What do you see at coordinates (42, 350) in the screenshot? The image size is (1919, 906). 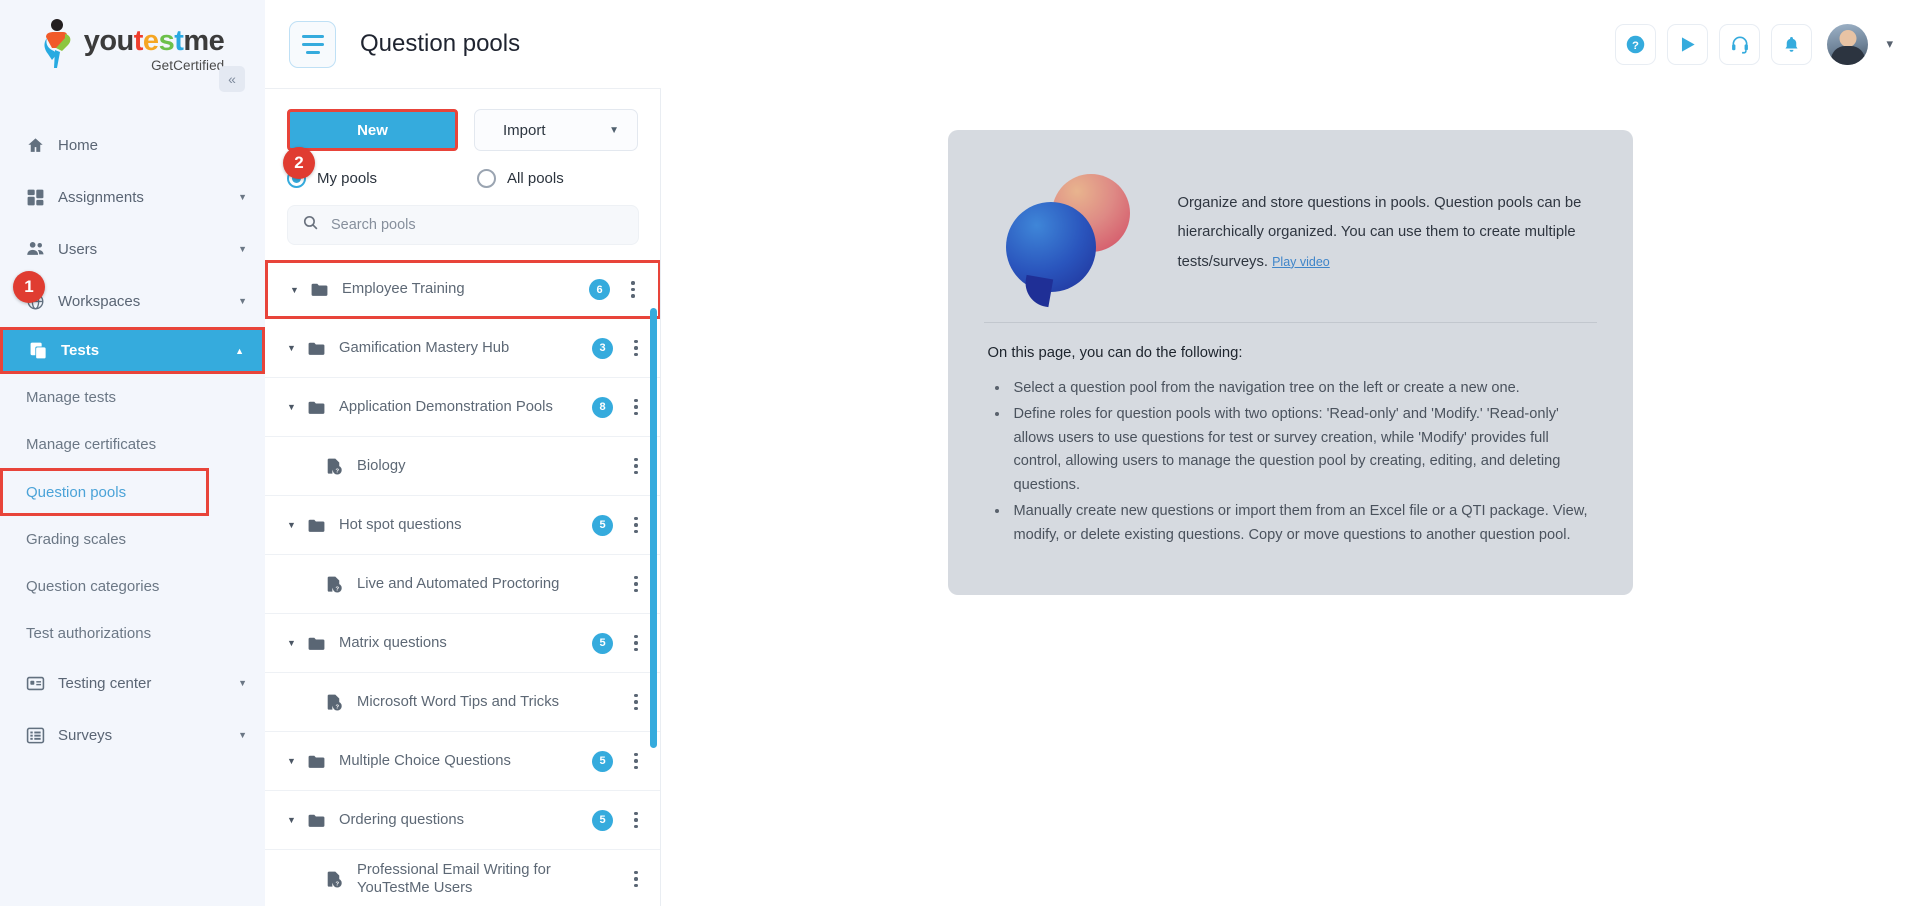 I see `layers-icon` at bounding box center [42, 350].